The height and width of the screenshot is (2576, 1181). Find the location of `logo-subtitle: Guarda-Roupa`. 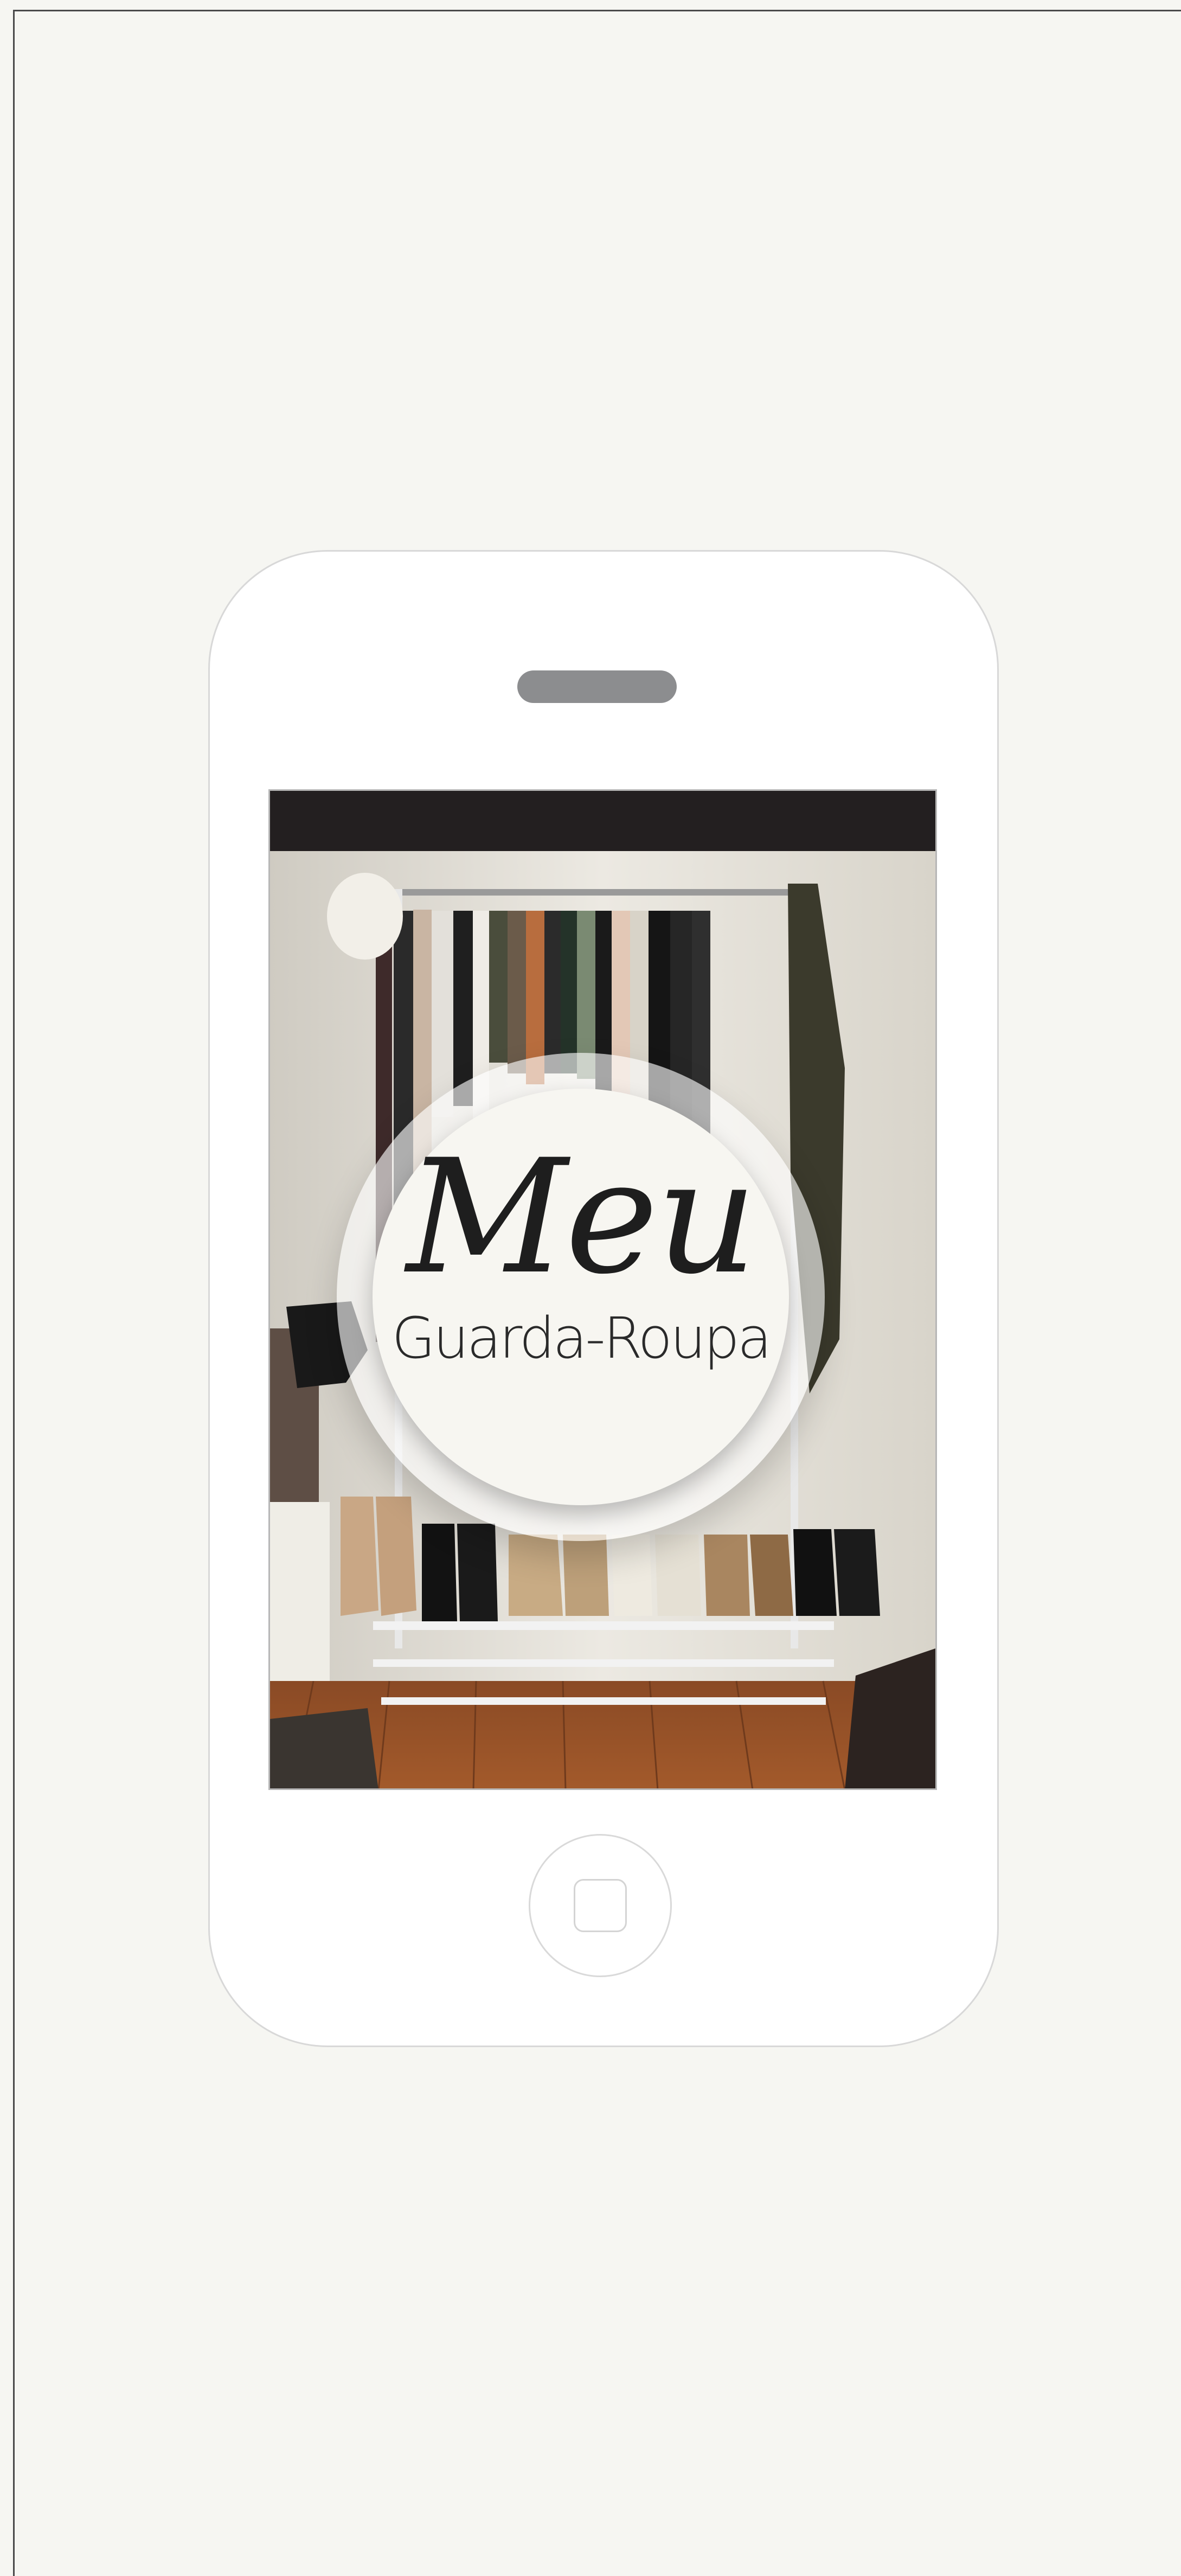

logo-subtitle: Guarda-Roupa is located at coordinates (581, 1338).